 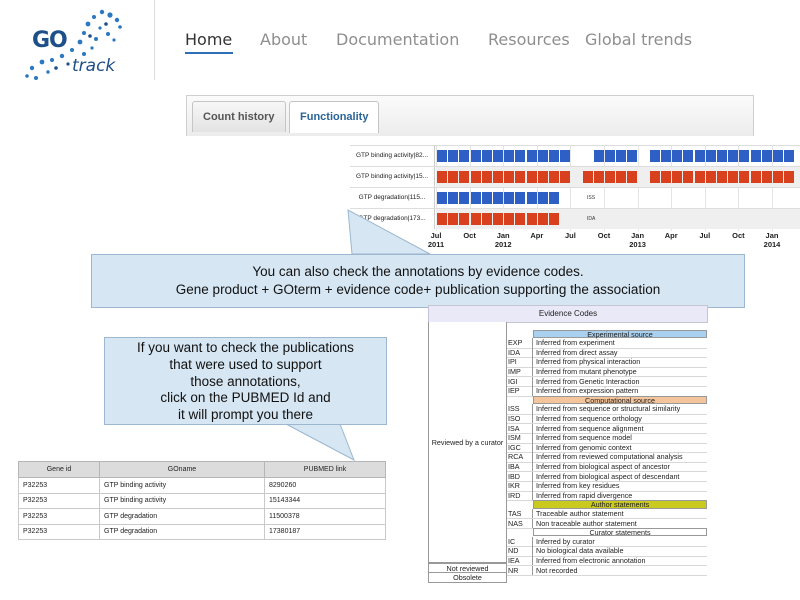 What do you see at coordinates (520, 447) in the screenshot?
I see `evidence-code: IGC` at bounding box center [520, 447].